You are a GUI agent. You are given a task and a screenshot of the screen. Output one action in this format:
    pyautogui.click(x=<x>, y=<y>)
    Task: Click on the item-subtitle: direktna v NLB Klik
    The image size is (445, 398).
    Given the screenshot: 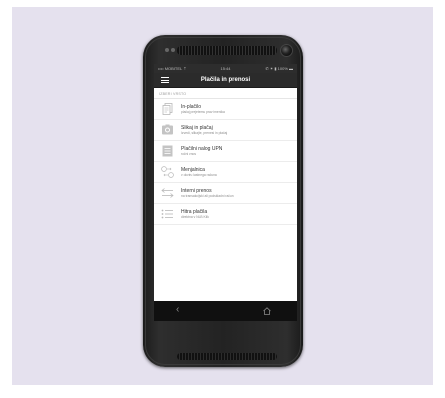 What is the action you would take?
    pyautogui.click(x=195, y=217)
    